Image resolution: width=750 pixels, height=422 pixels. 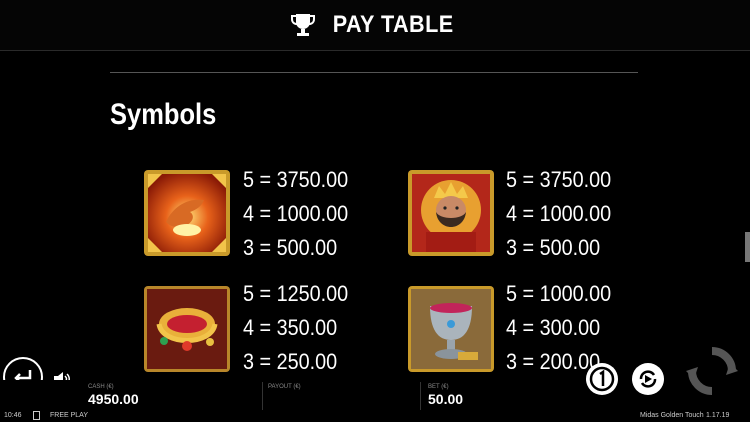 I want to click on king-symbol-icon, so click(x=451, y=213).